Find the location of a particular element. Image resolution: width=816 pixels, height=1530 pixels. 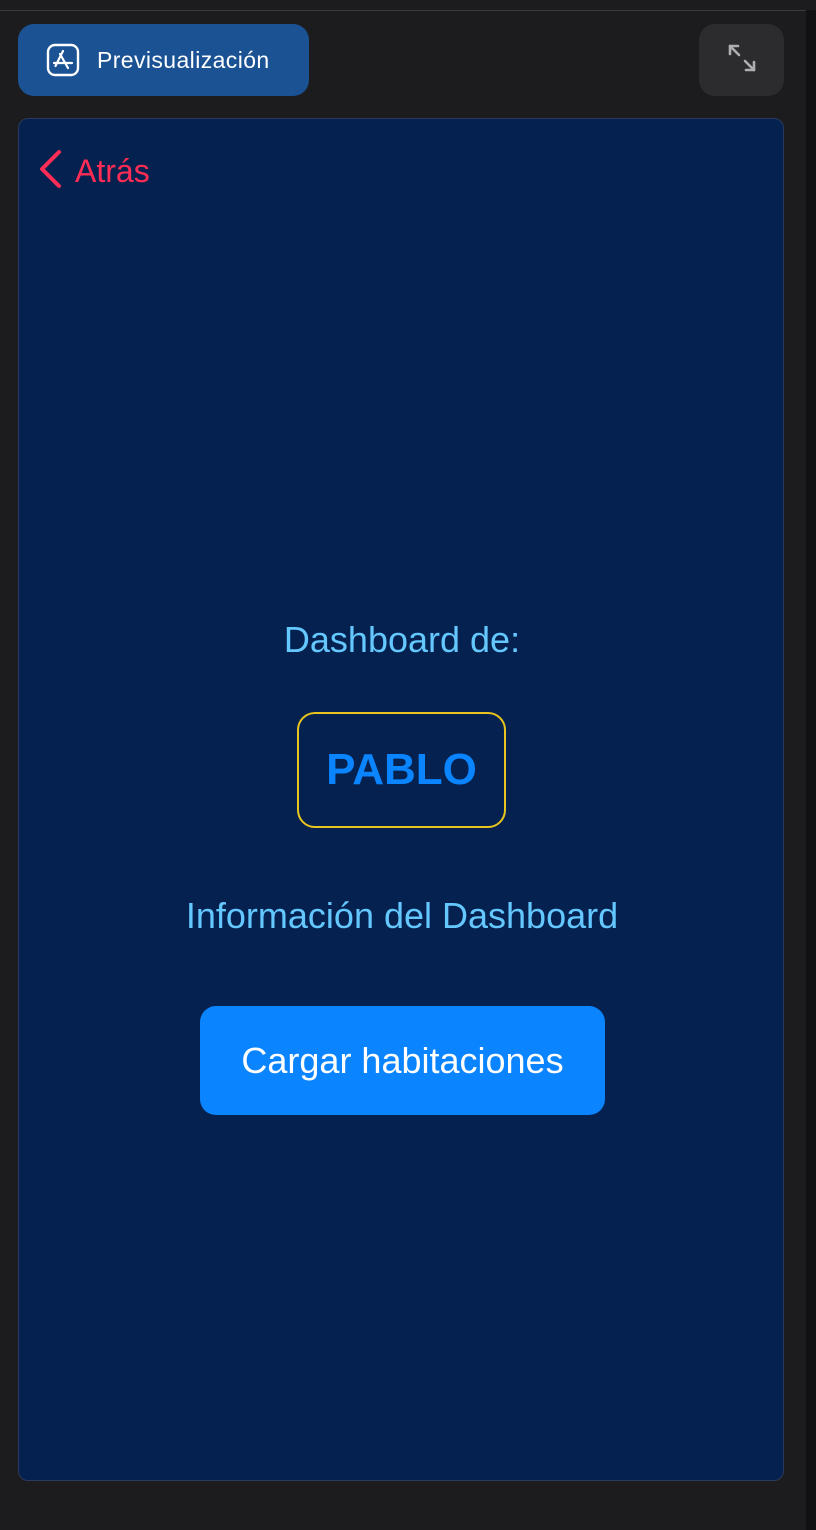

preview-button-label: Previsualización is located at coordinates (183, 59).